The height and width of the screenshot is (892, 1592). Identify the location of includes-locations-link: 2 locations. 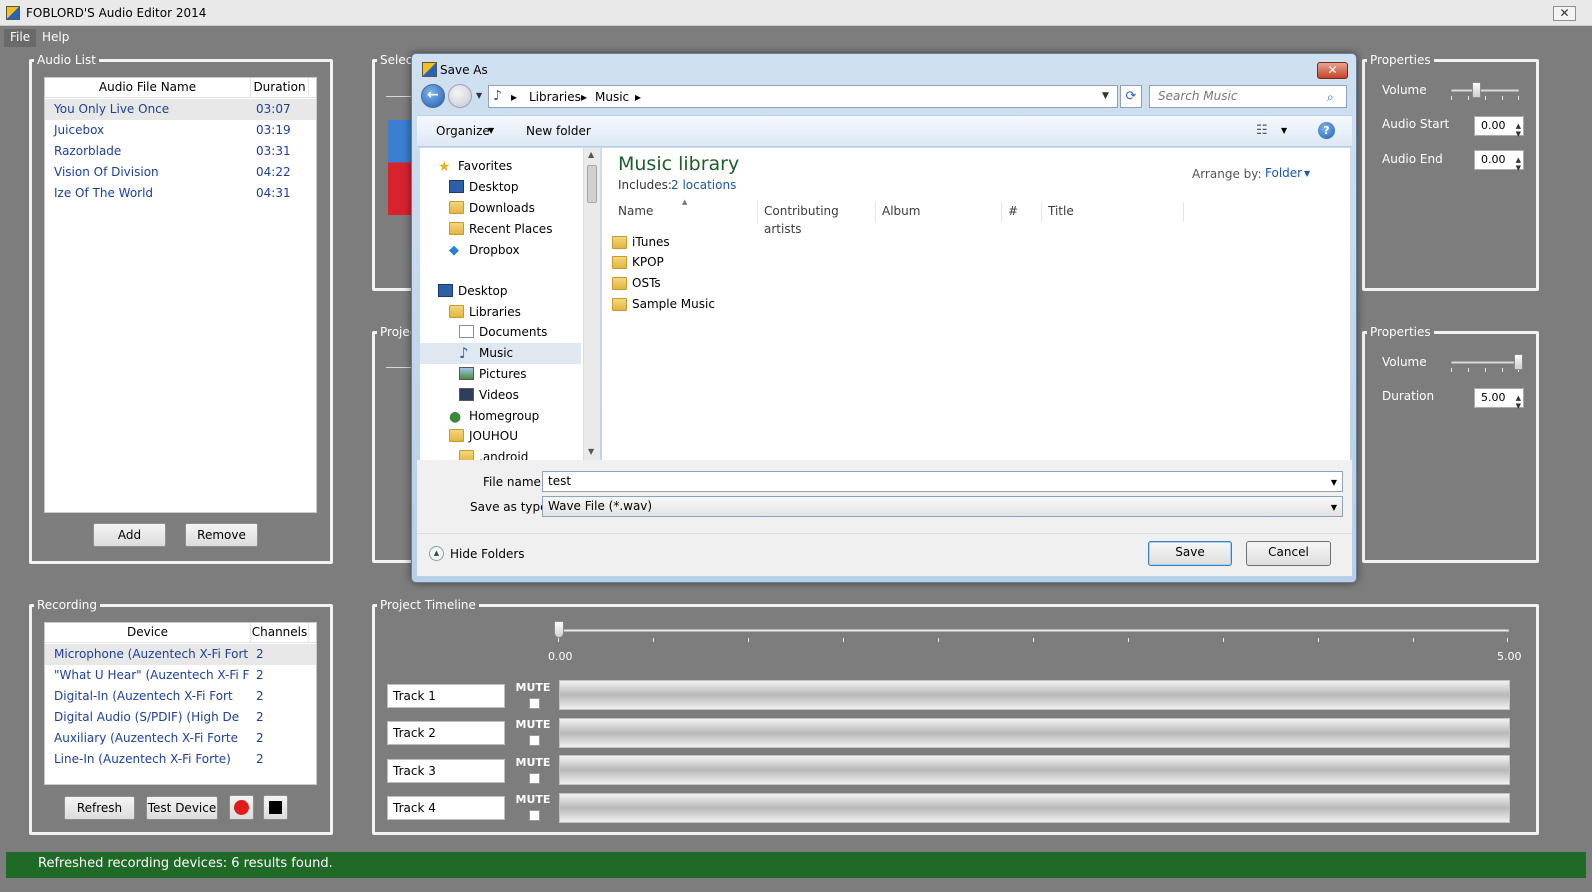
(703, 185).